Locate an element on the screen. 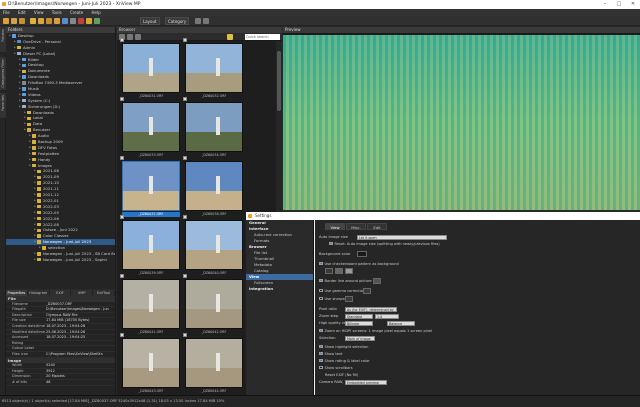 The image size is (640, 407). menu-file: File is located at coordinates (6, 12).